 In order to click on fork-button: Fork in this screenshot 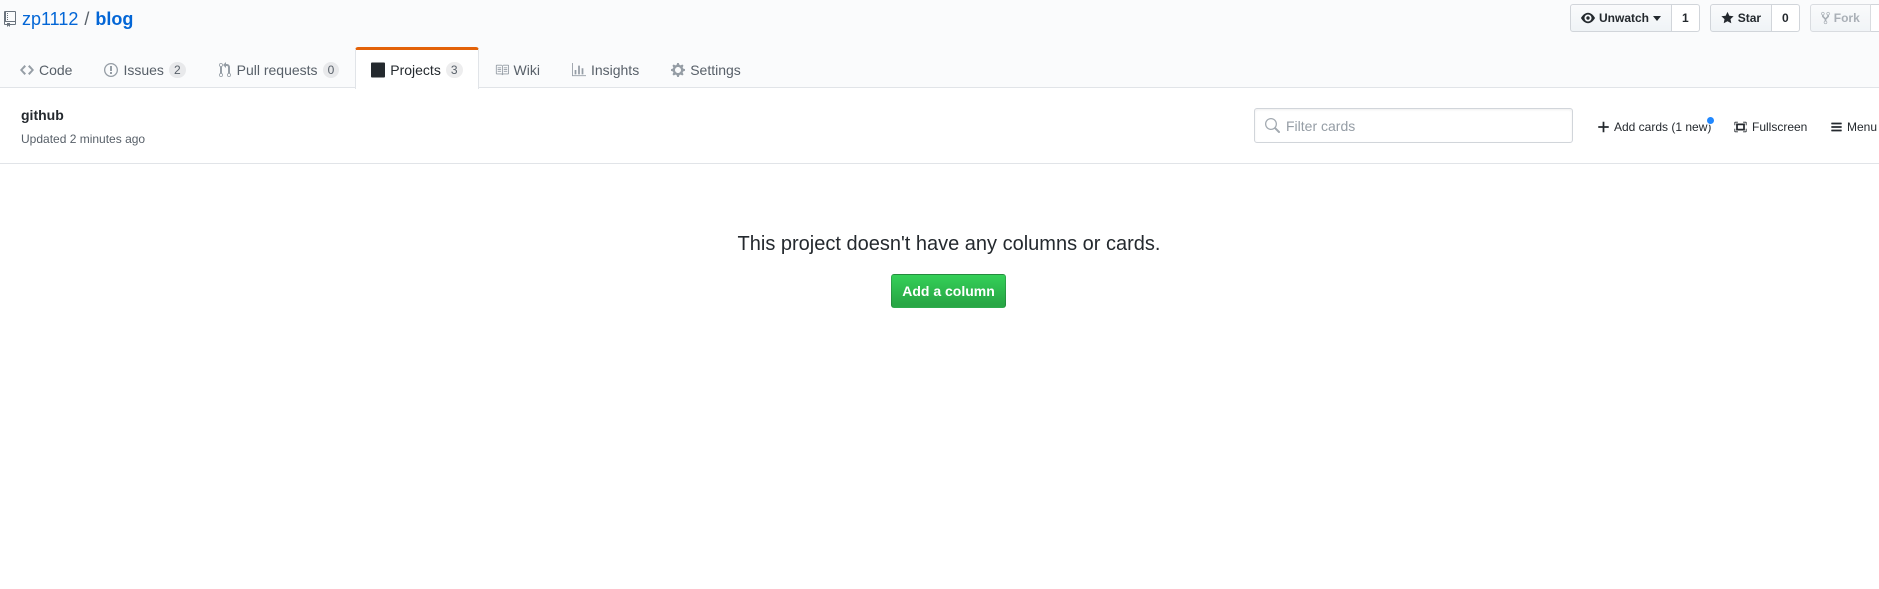, I will do `click(1840, 18)`.